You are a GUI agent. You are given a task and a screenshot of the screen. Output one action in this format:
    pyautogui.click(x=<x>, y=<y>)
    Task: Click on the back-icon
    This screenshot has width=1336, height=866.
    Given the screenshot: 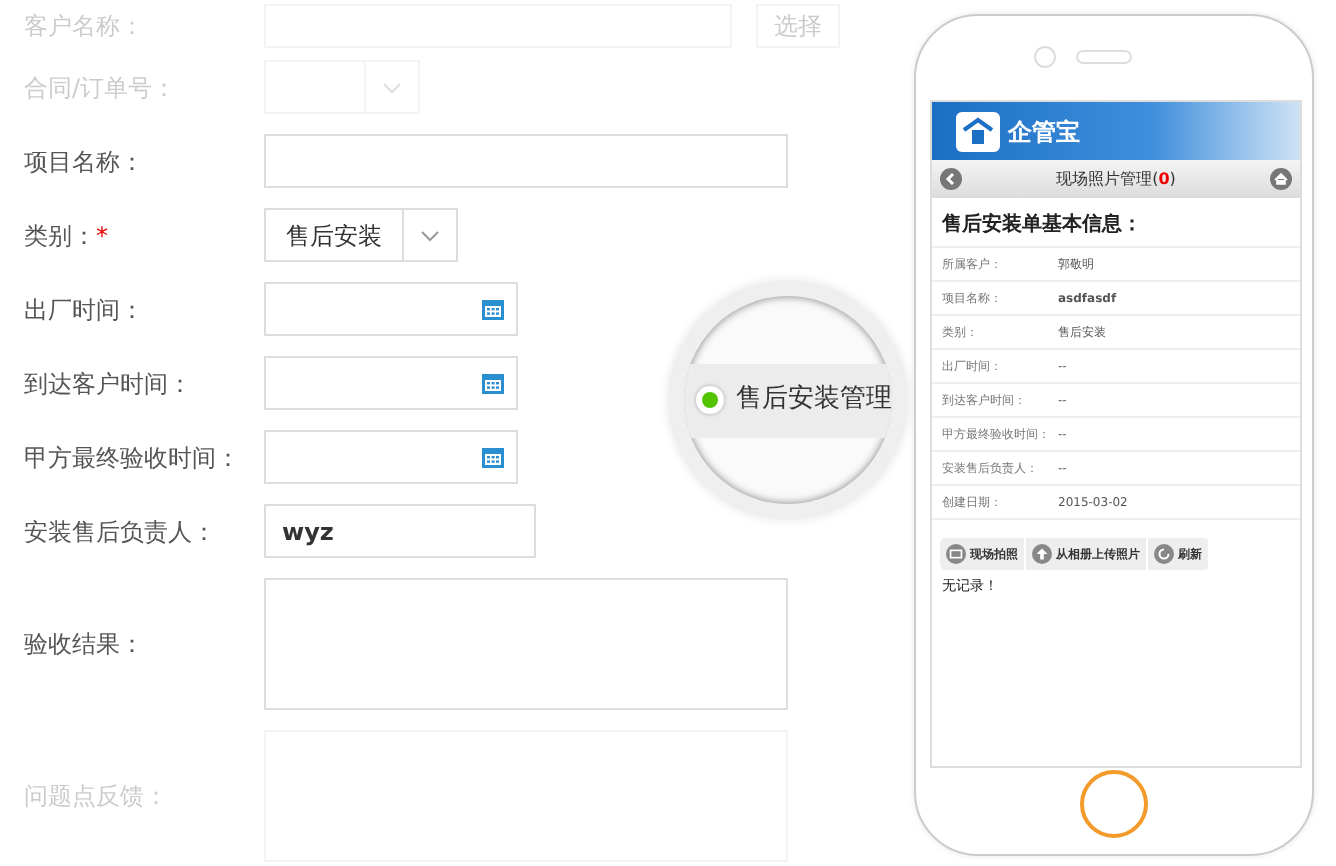 What is the action you would take?
    pyautogui.click(x=951, y=179)
    